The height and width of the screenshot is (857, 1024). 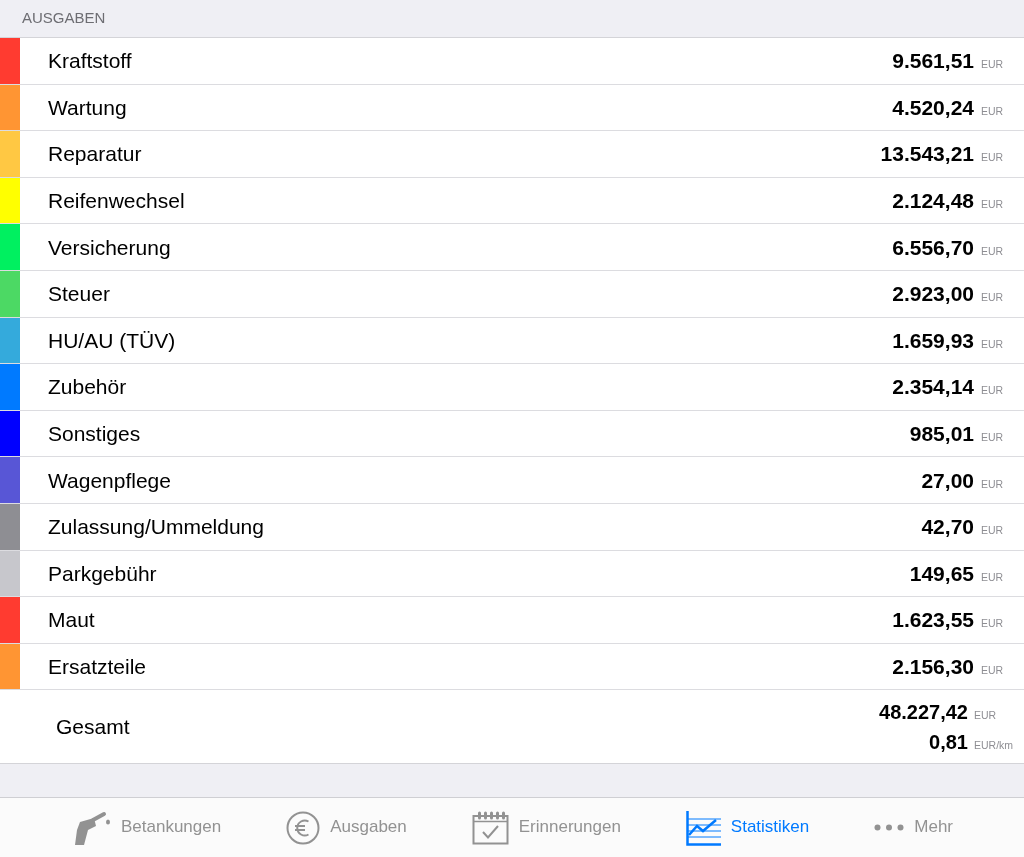 What do you see at coordinates (512, 620) in the screenshot?
I see `expense-row: Maut 1.623,55 EUR` at bounding box center [512, 620].